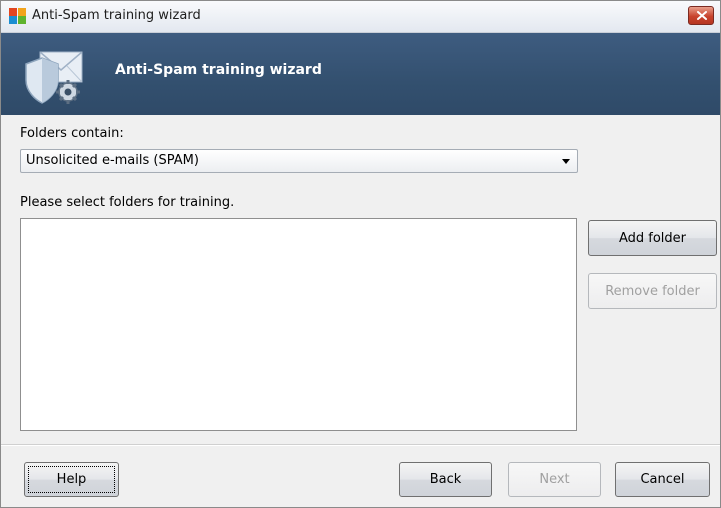 This screenshot has height=508, width=721. I want to click on dropdown-arrow-icon, so click(566, 161).